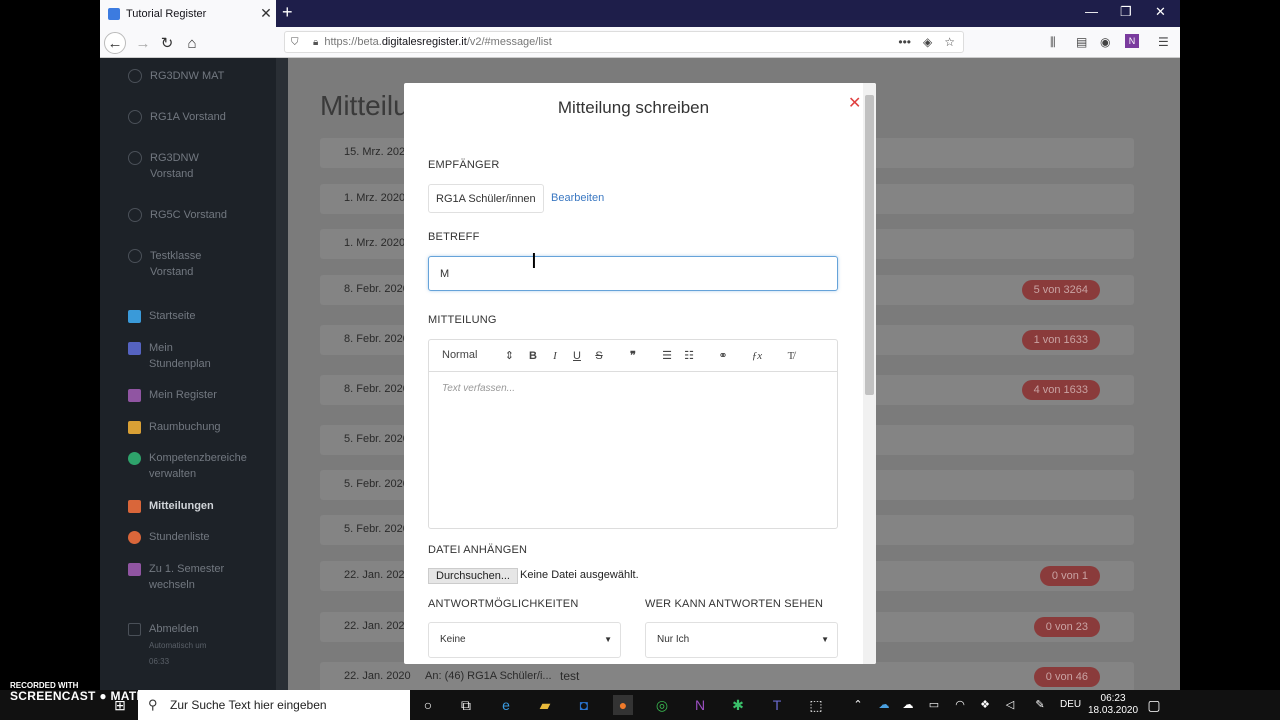  Describe the element at coordinates (934, 705) in the screenshot. I see `tray-app-icon: ▭` at that location.